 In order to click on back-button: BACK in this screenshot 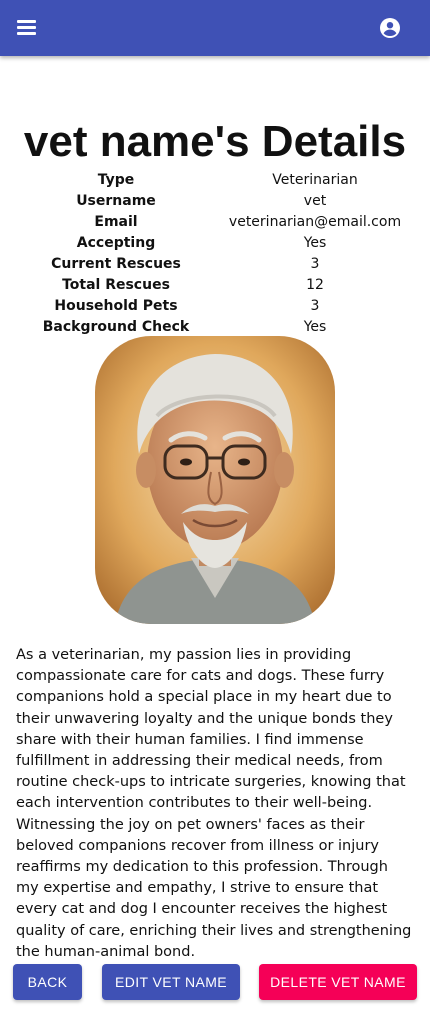, I will do `click(47, 982)`.